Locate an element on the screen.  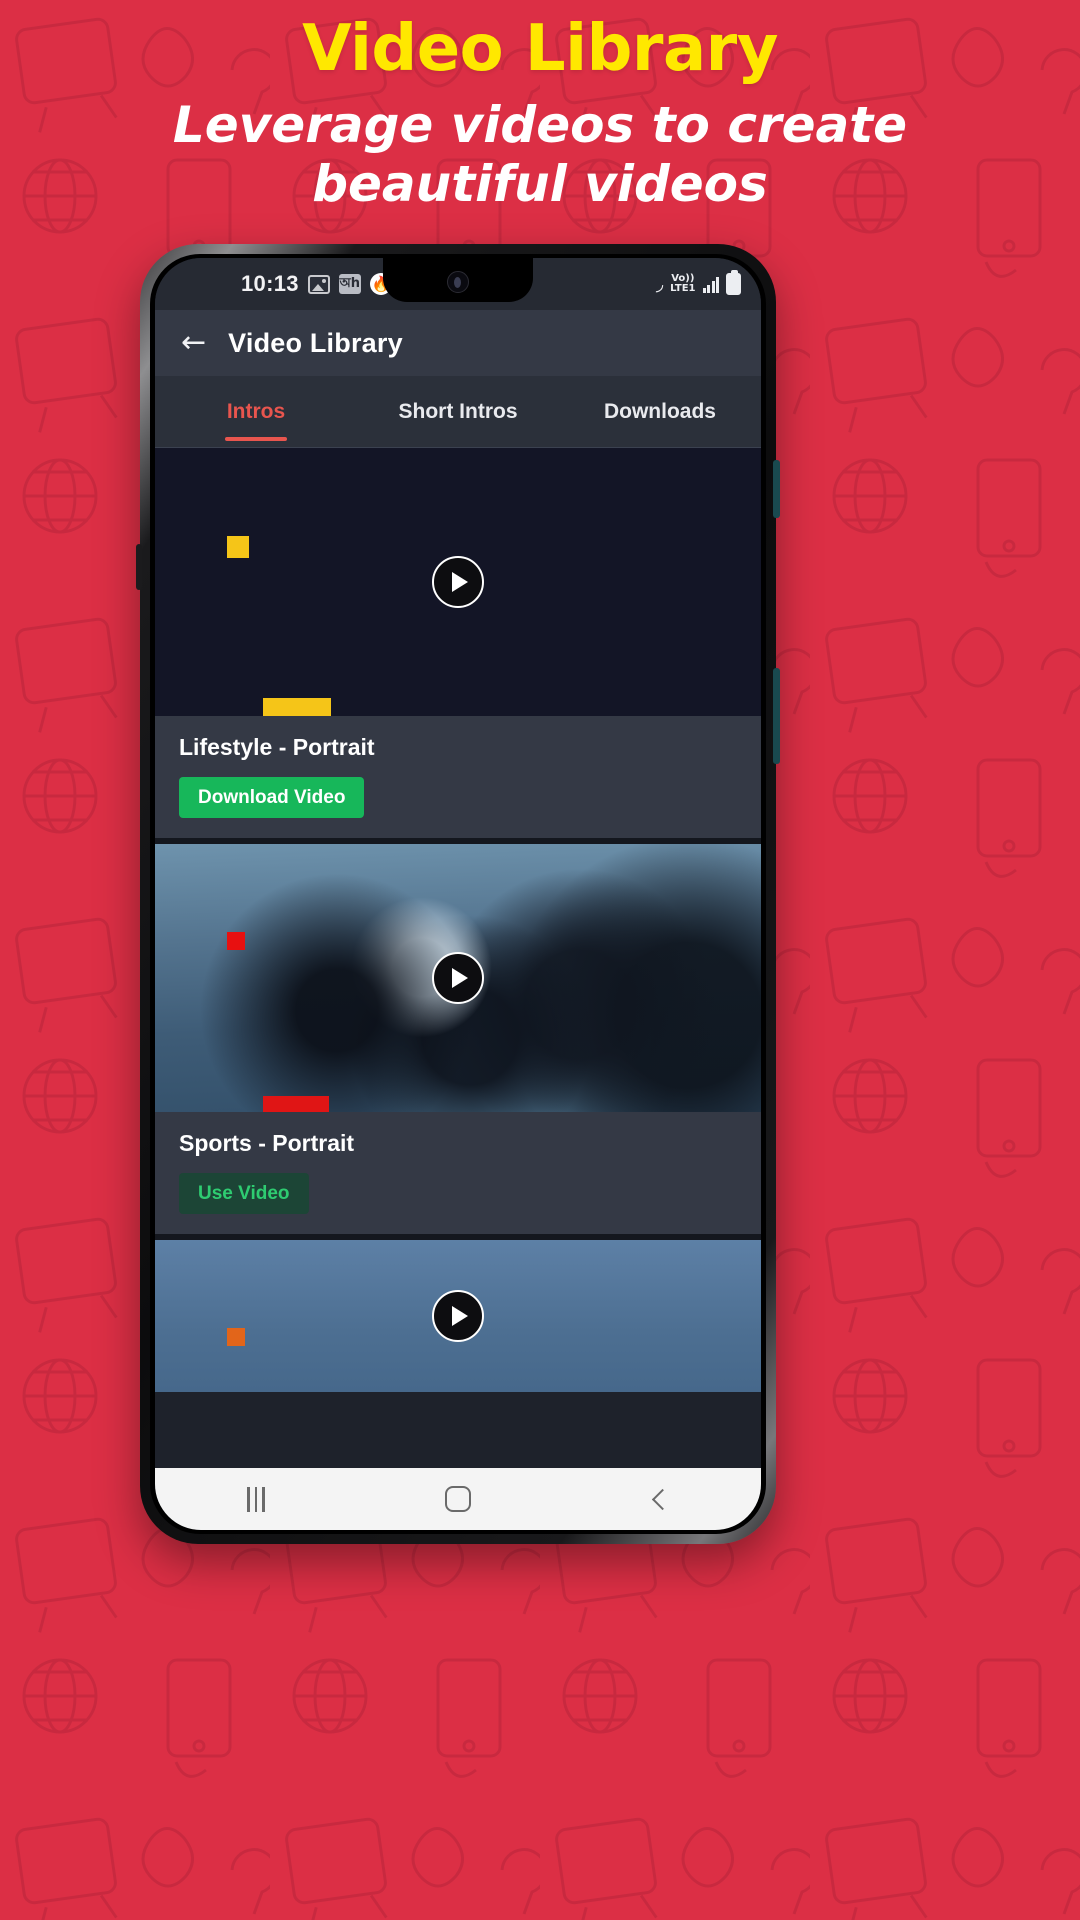
tab-intros: Intros is located at coordinates (256, 411).